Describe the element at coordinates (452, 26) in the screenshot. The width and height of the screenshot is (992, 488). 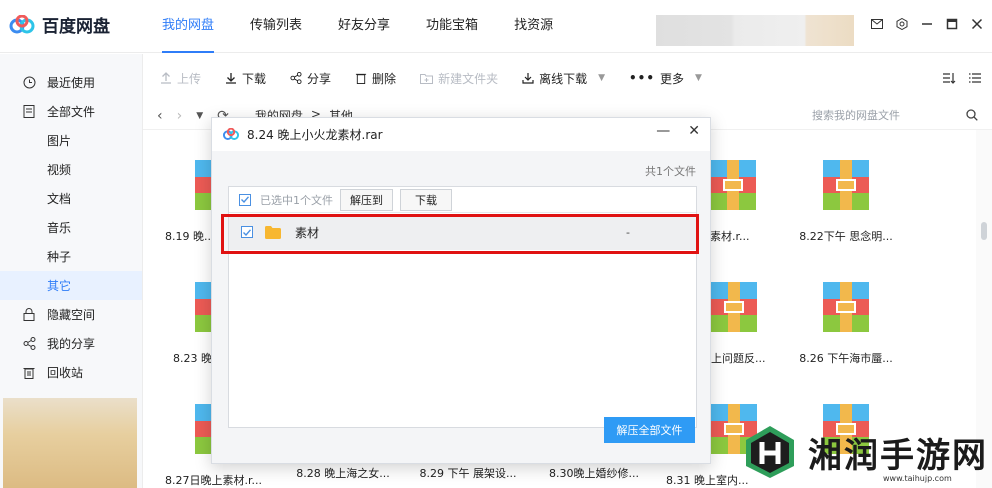
I see `nav-toolbox: 功能宝箱` at that location.